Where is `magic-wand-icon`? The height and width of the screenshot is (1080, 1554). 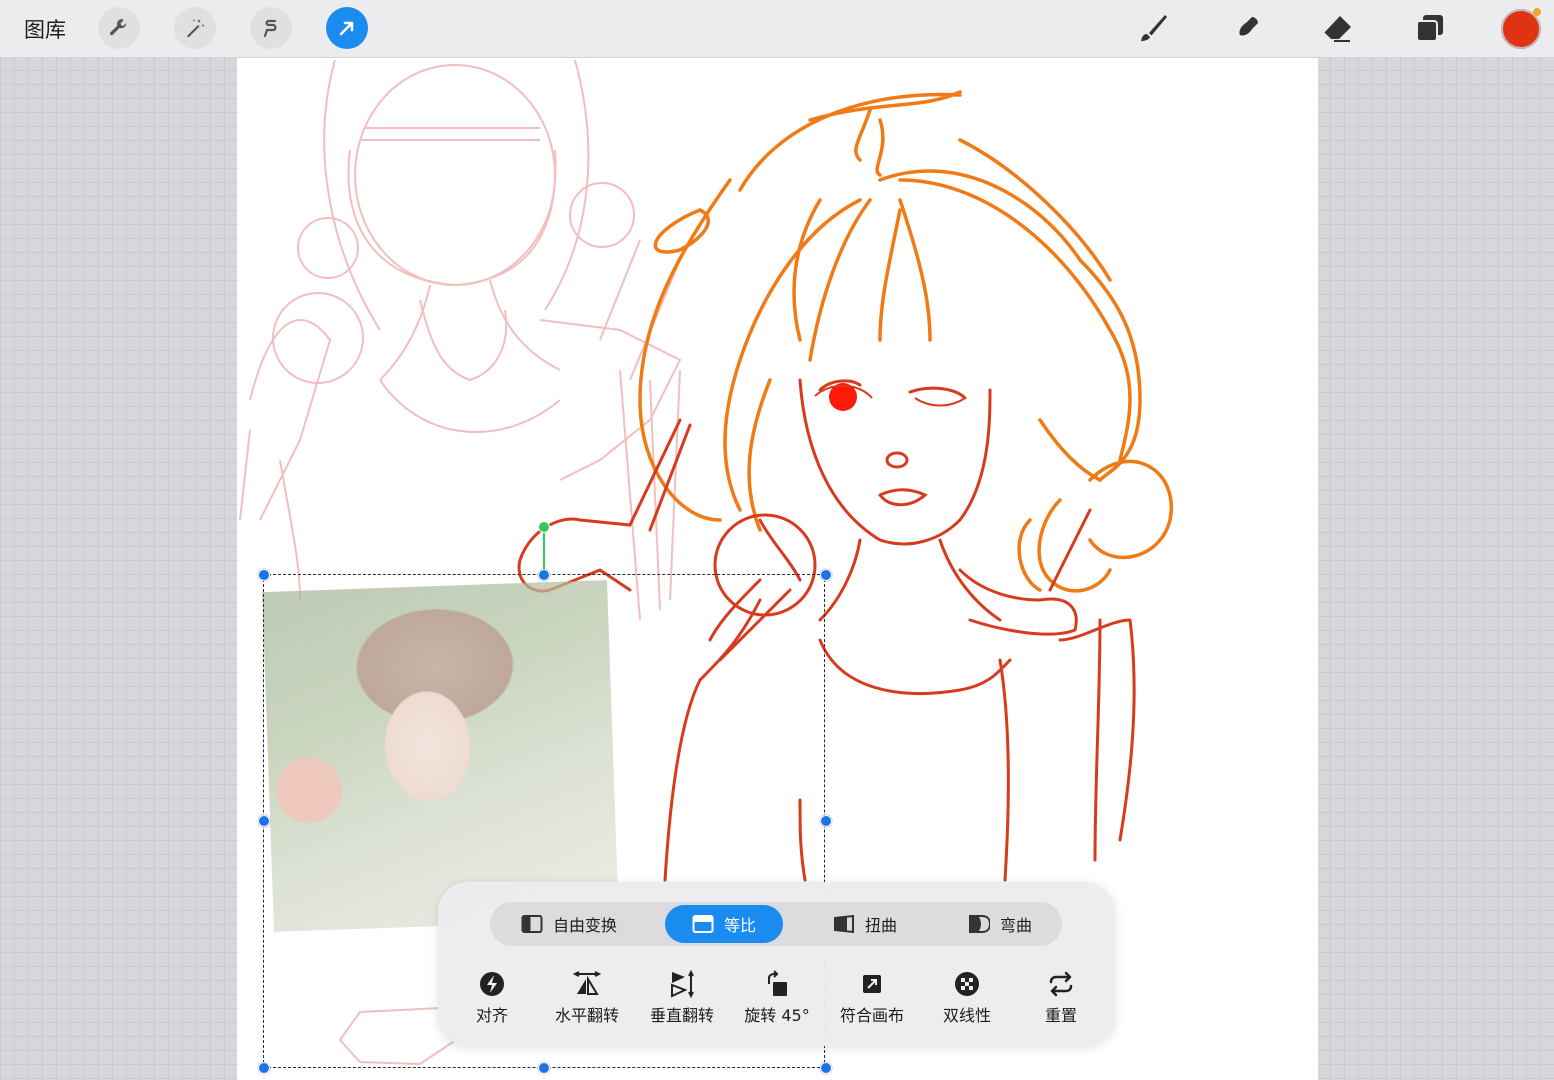
magic-wand-icon is located at coordinates (195, 28).